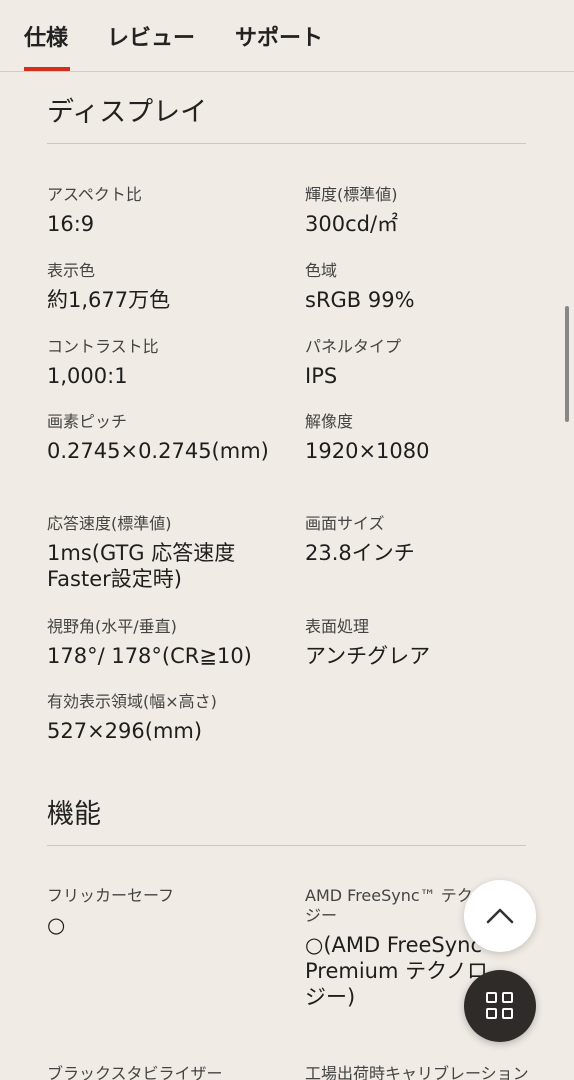  I want to click on section-title-features: 機能, so click(74, 814).